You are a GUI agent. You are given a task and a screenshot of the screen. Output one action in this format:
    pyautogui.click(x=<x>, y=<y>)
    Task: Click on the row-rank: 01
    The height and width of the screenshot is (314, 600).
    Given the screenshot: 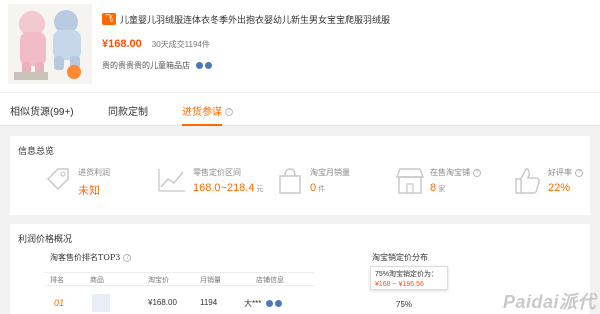 What is the action you would take?
    pyautogui.click(x=59, y=303)
    